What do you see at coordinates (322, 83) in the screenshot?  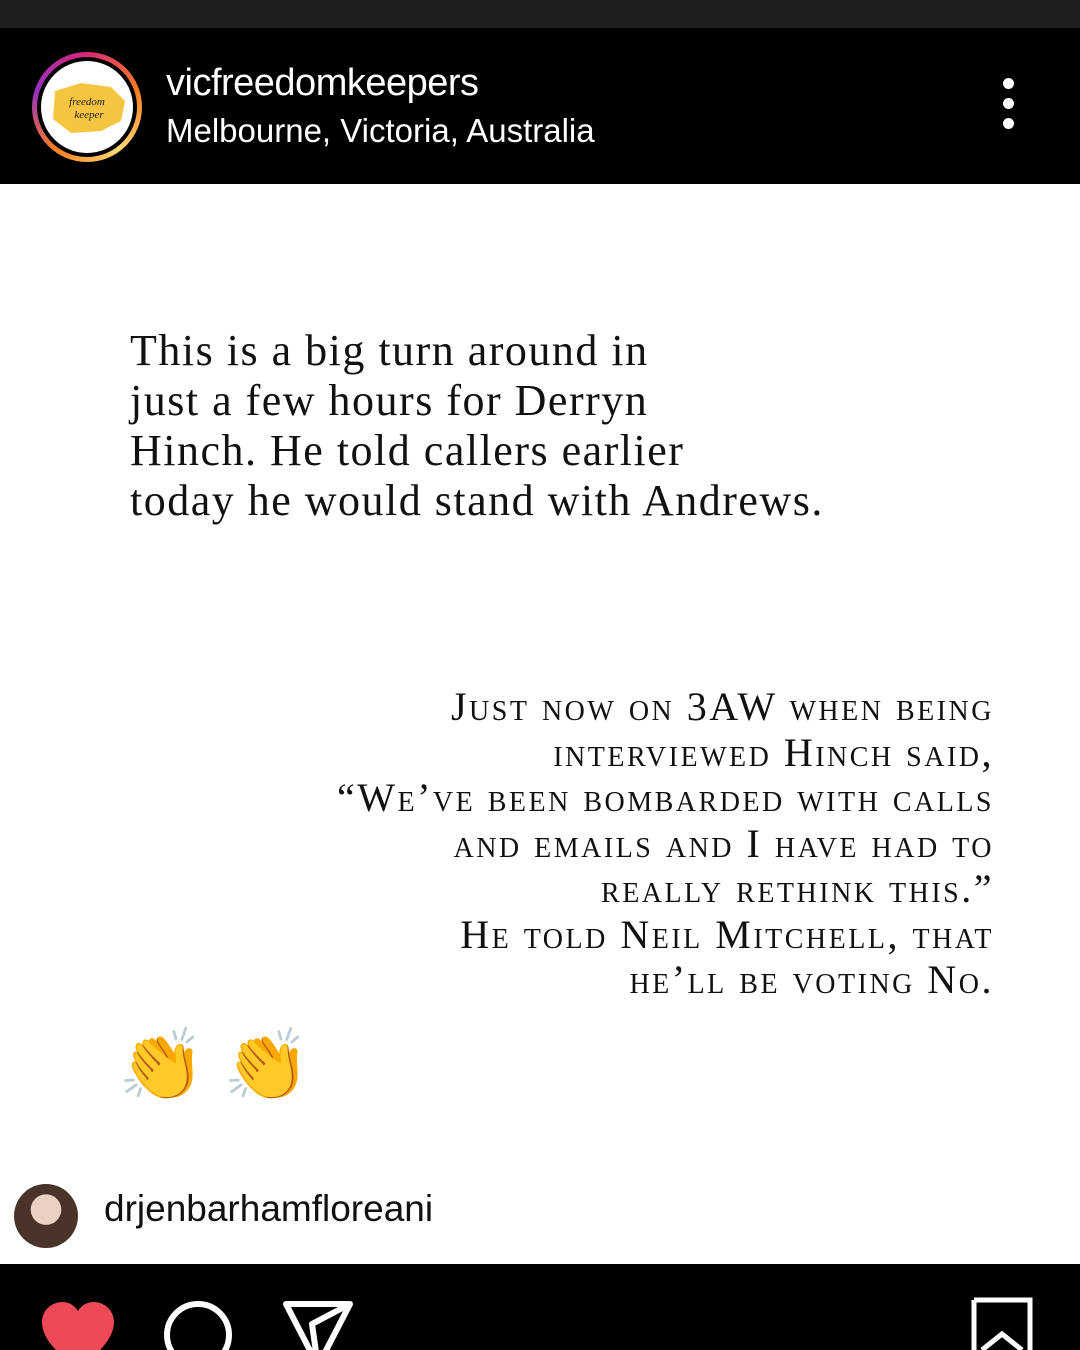 I see `post-username: vicfreedomkeepers` at bounding box center [322, 83].